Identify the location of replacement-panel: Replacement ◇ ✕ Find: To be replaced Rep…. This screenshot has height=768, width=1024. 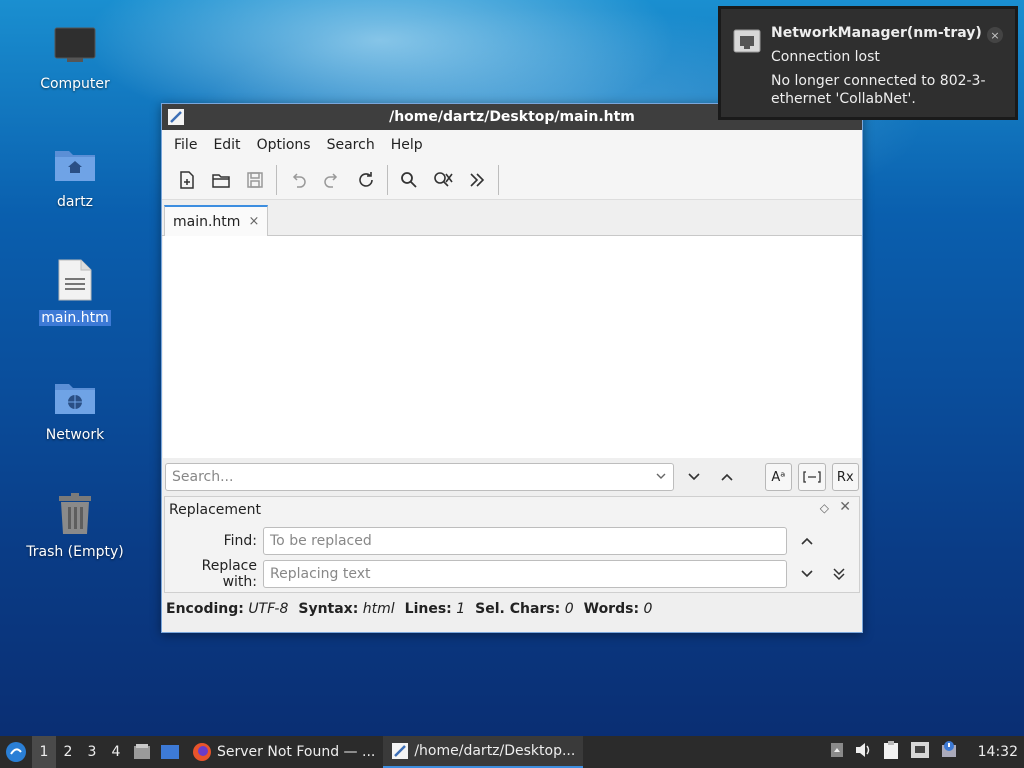
(512, 544).